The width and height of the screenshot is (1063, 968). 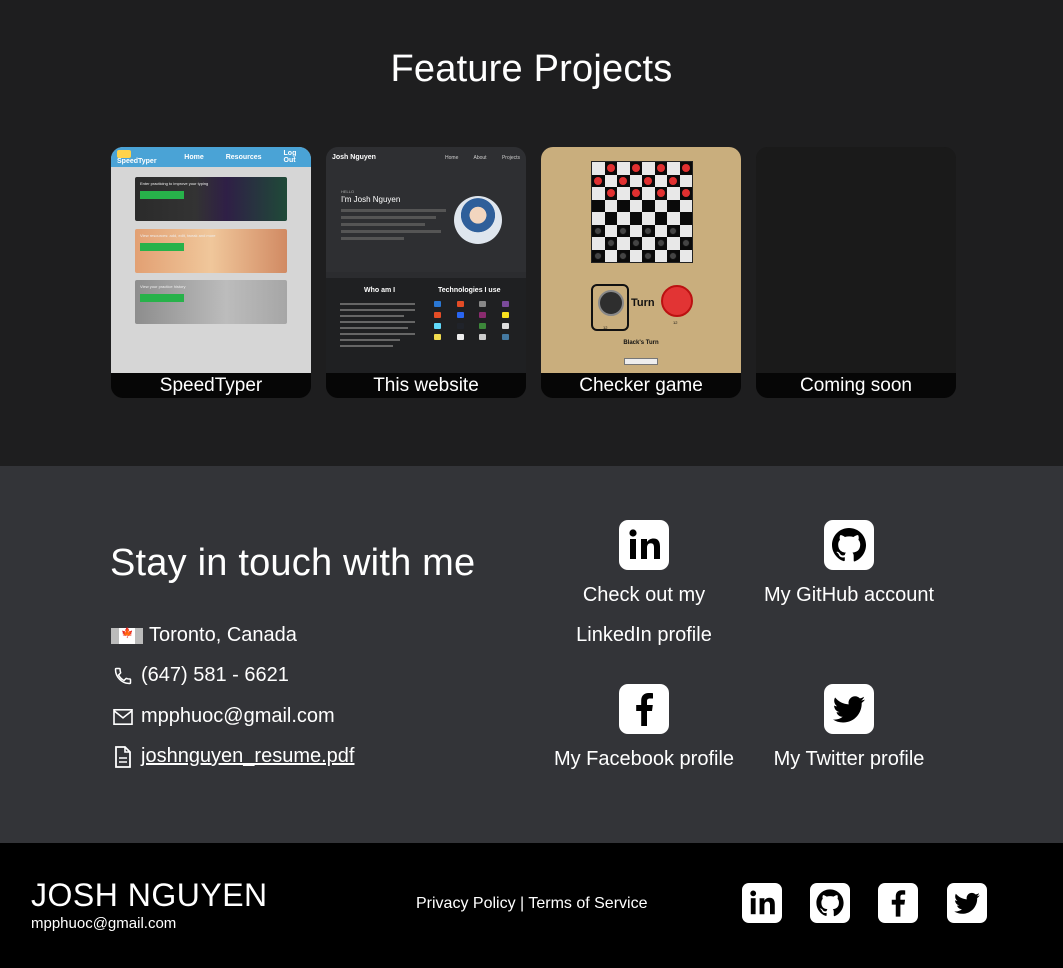 I want to click on email-text: mpphuoc@gmail.com, so click(x=238, y=716).